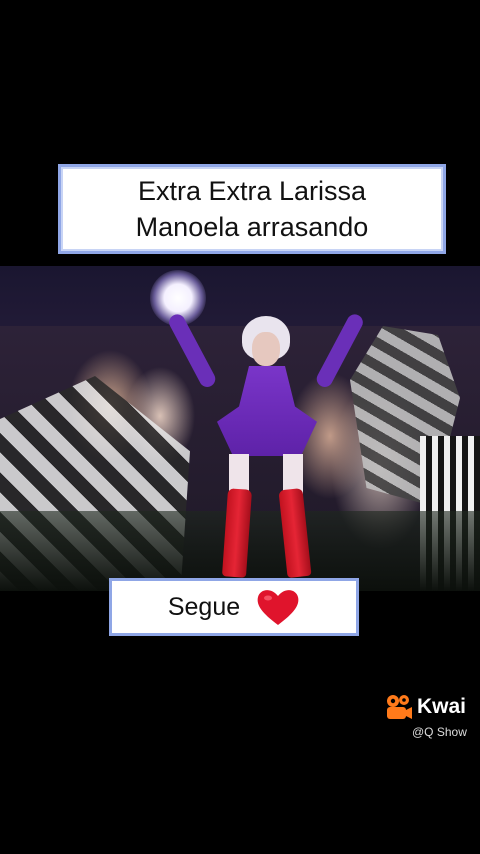  I want to click on creator-handle: @Q Show, so click(439, 732).